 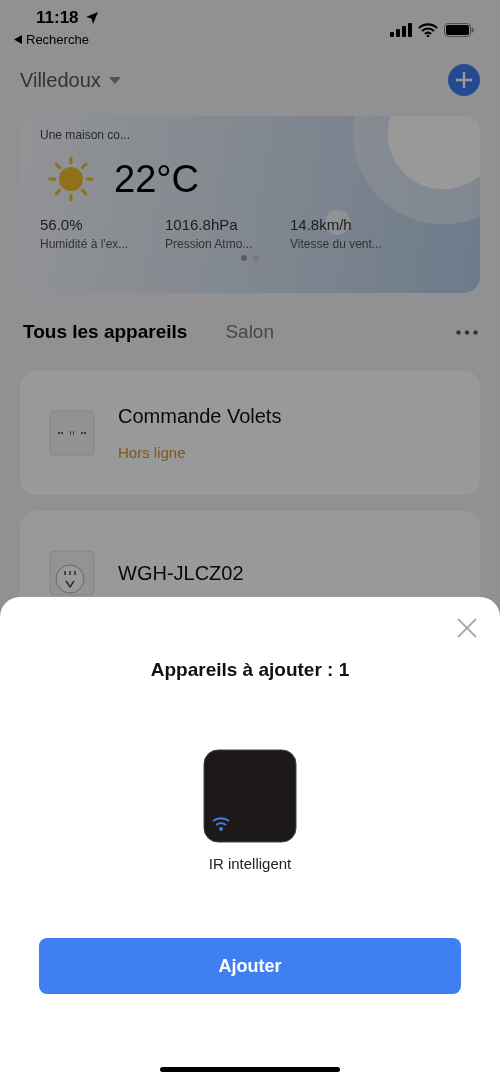 What do you see at coordinates (57, 18) in the screenshot?
I see `status-time: 11:18` at bounding box center [57, 18].